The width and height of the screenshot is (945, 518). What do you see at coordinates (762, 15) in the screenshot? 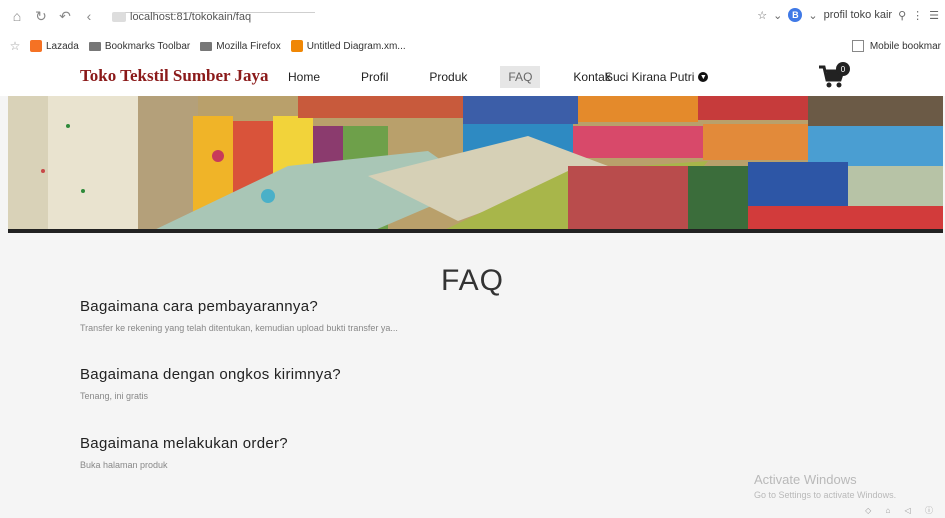
I see `star-icon: ☆` at bounding box center [762, 15].